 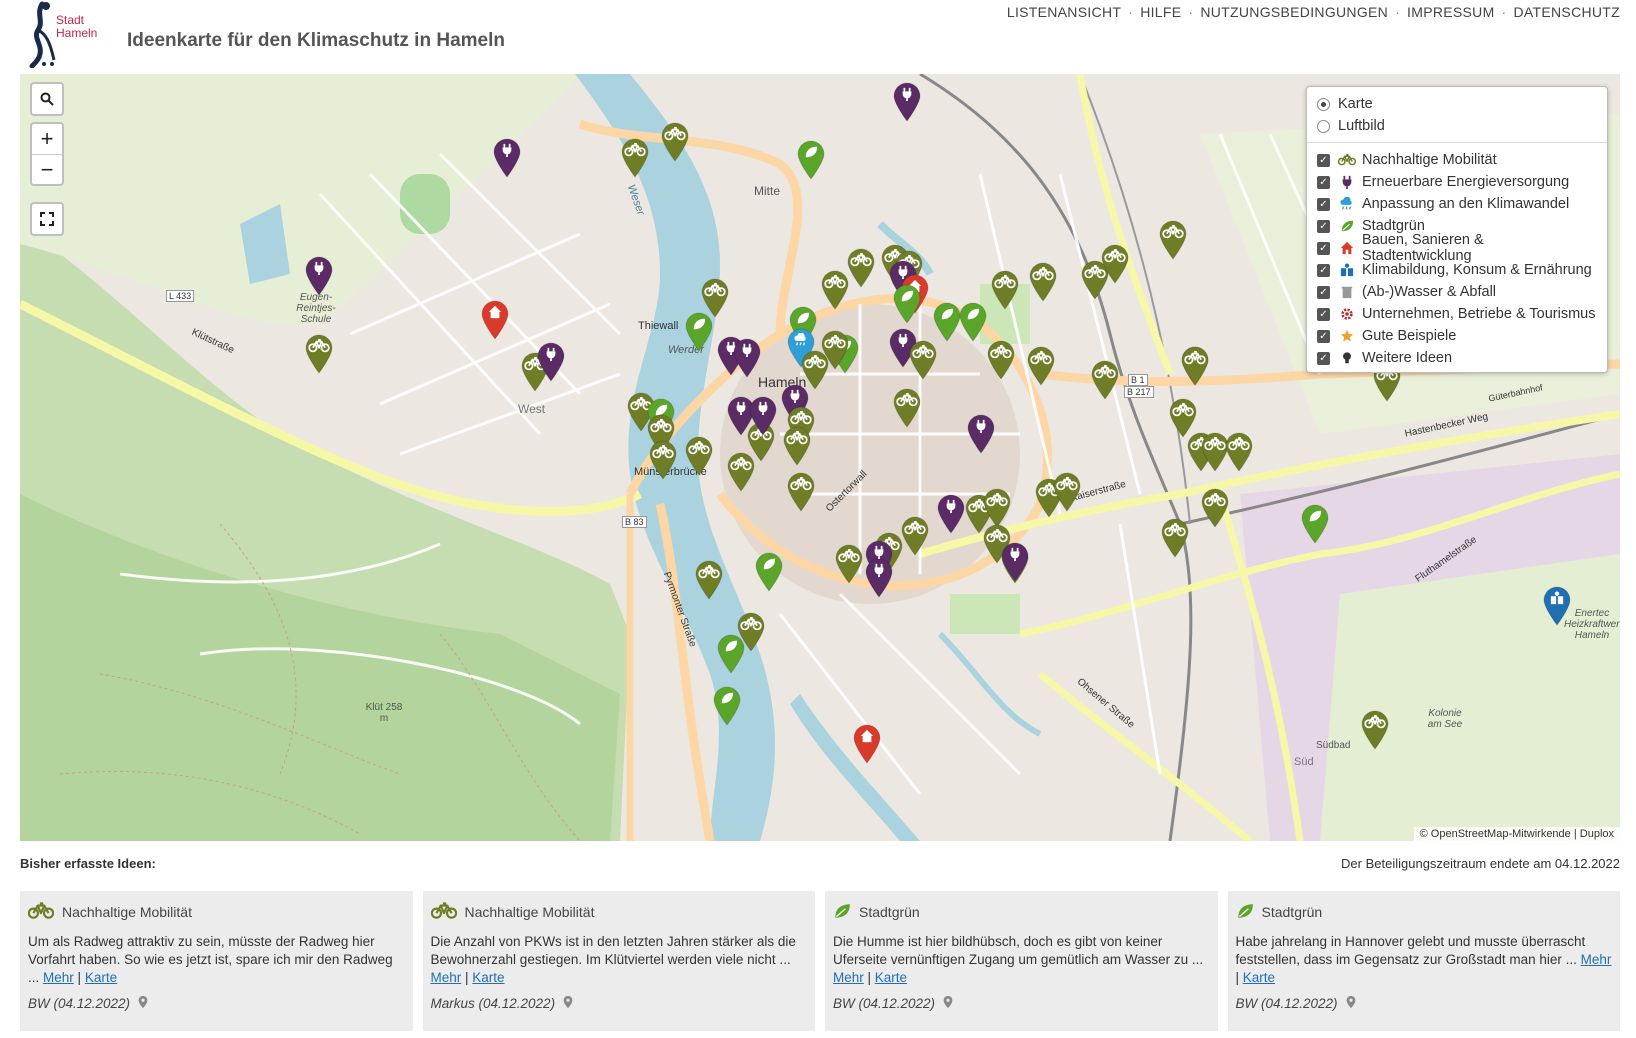 What do you see at coordinates (1457, 104) in the screenshot?
I see `base-layer-karte: Karte` at bounding box center [1457, 104].